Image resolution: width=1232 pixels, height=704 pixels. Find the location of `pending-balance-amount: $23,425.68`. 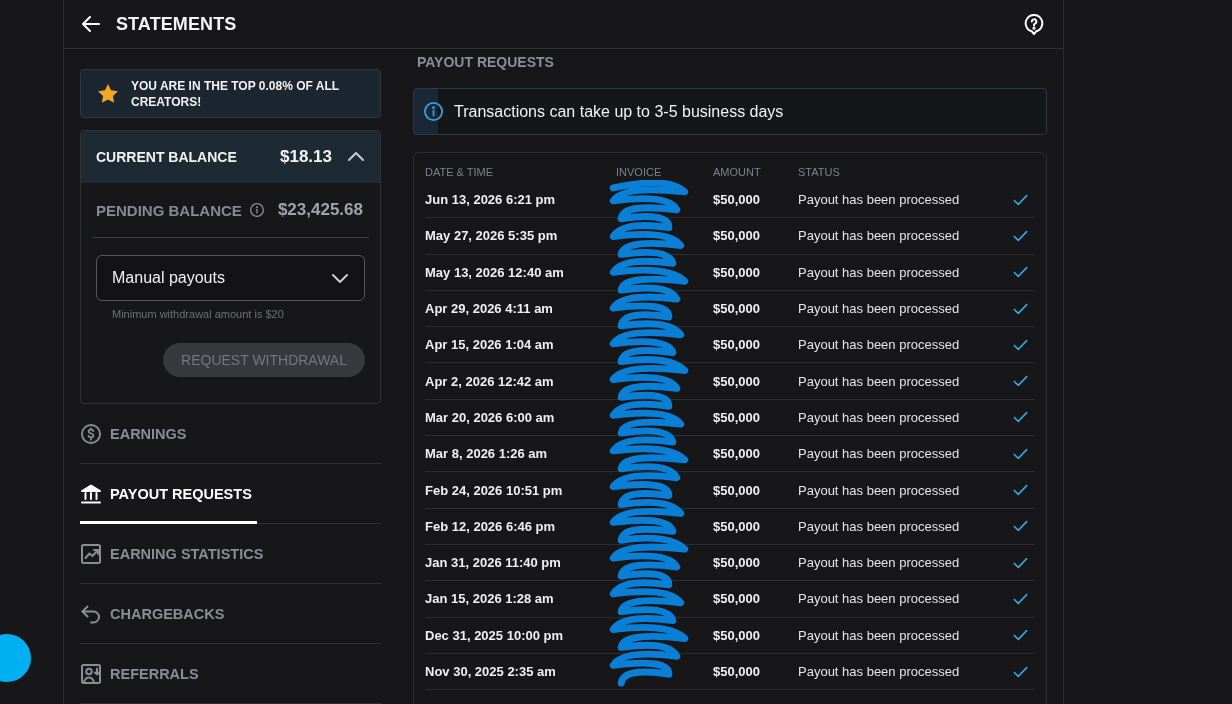

pending-balance-amount: $23,425.68 is located at coordinates (320, 210).